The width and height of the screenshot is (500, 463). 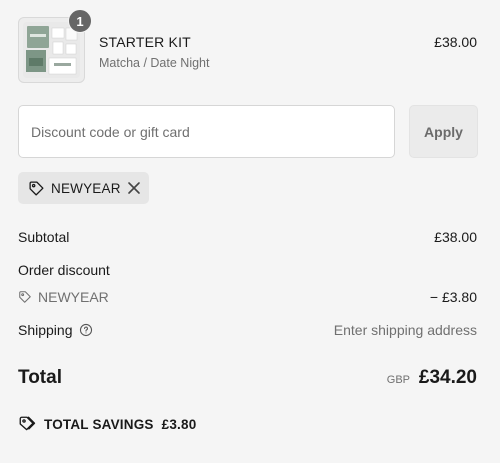 I want to click on product-variant: Matcha / Date Night, so click(x=154, y=63).